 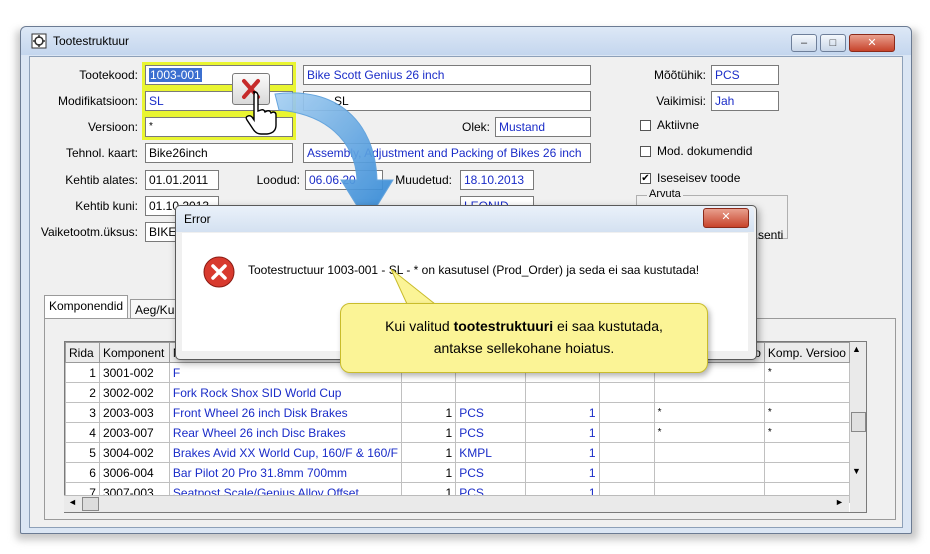 What do you see at coordinates (86, 306) in the screenshot?
I see `tab-komponendid: Komponendid` at bounding box center [86, 306].